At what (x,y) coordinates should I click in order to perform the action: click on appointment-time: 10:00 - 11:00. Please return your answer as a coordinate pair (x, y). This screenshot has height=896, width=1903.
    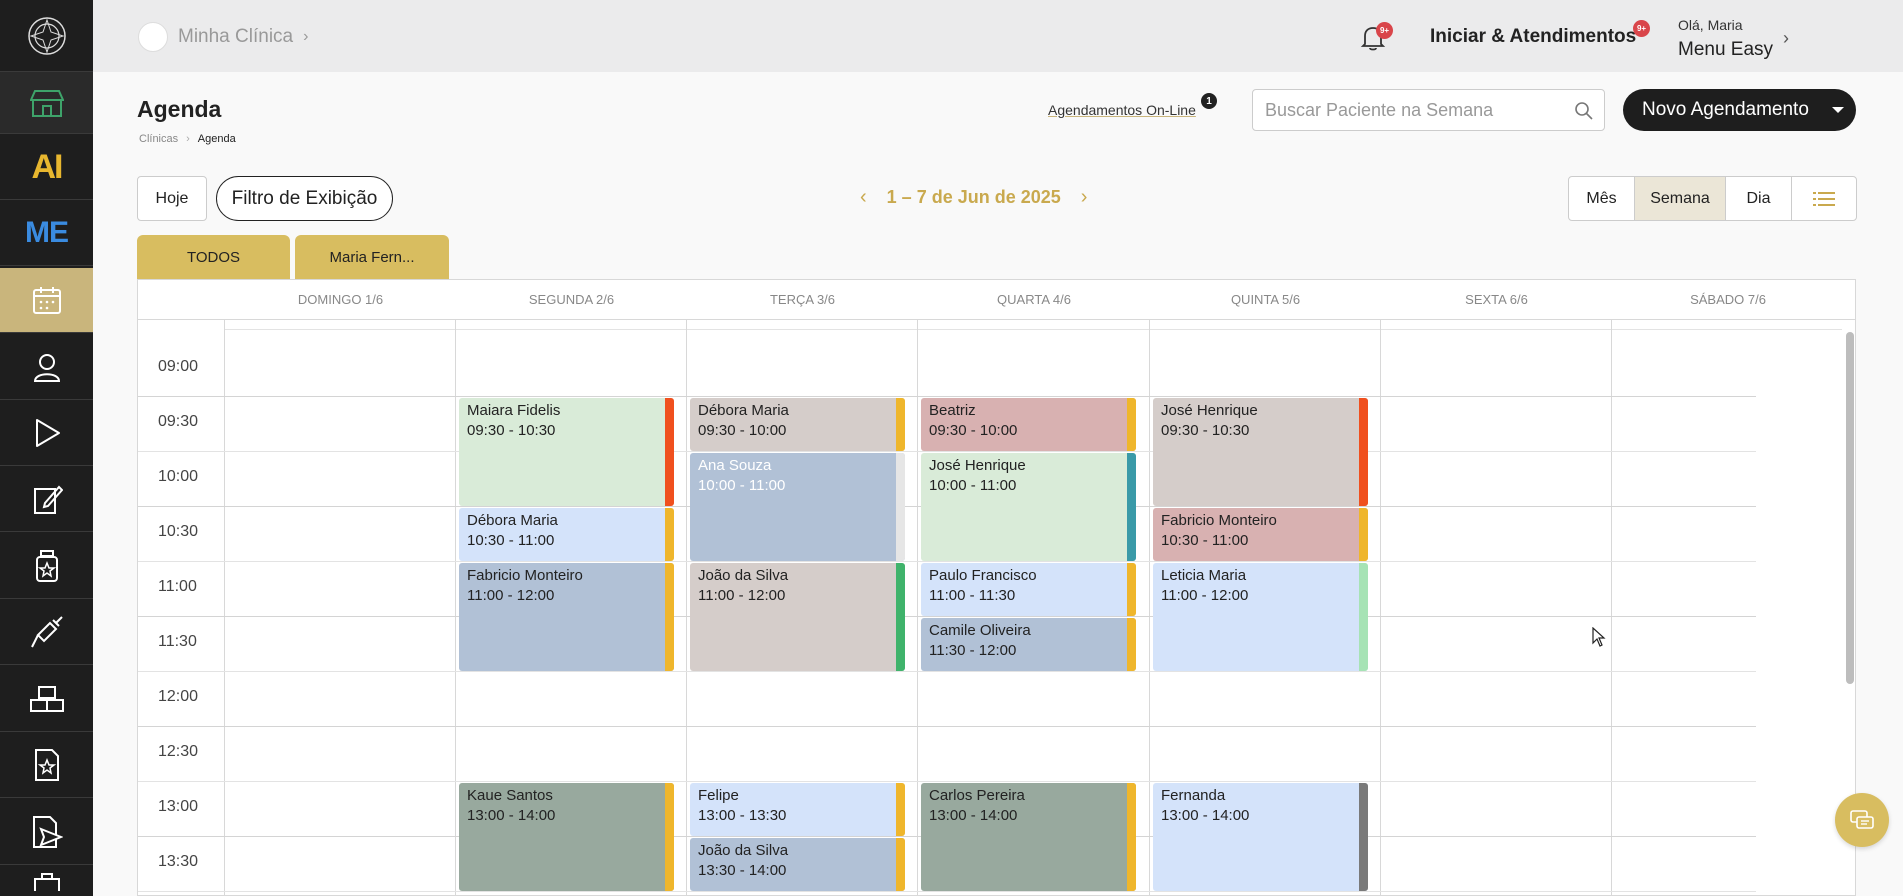
    Looking at the image, I should click on (973, 485).